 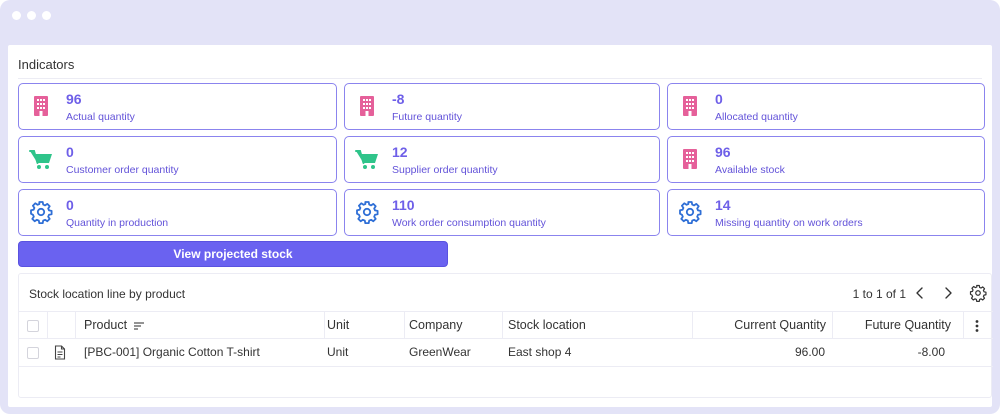 I want to click on indicator-label: Actual quantity, so click(x=100, y=117).